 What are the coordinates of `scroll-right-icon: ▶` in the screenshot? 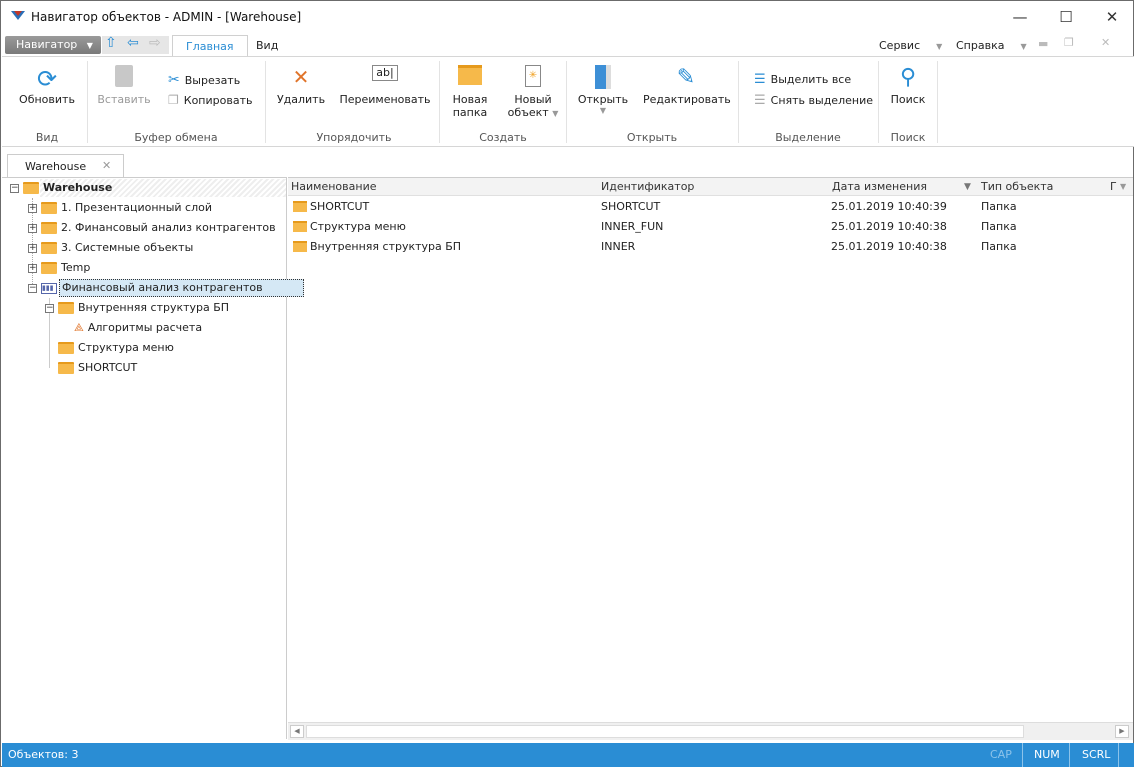 It's located at (1122, 731).